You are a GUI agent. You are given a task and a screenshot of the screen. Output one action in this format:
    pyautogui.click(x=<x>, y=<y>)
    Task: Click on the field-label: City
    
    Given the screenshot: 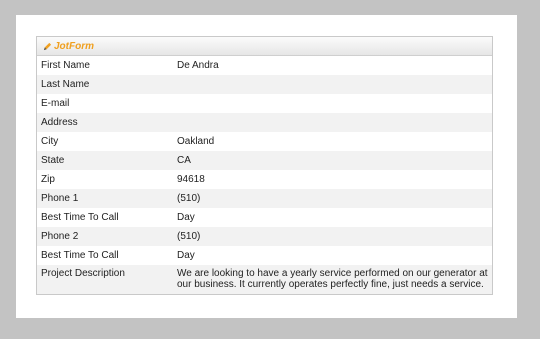 What is the action you would take?
    pyautogui.click(x=50, y=141)
    